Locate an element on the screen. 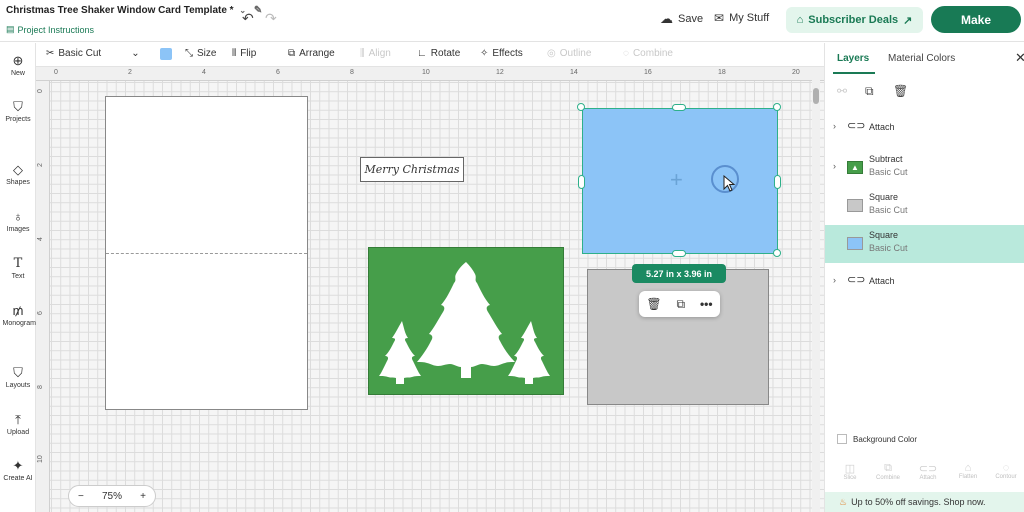 The width and height of the screenshot is (1024, 512). tab-layers: Layers is located at coordinates (853, 58).